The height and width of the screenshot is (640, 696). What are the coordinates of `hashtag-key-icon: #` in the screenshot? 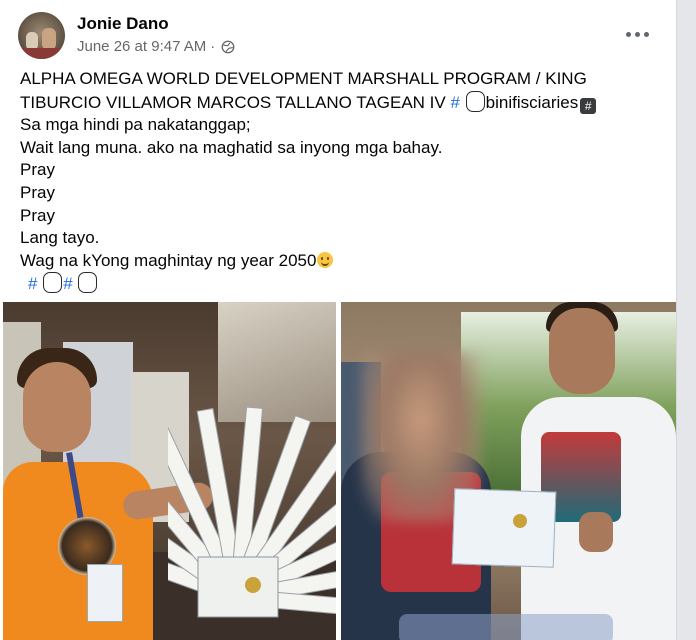 It's located at (588, 105).